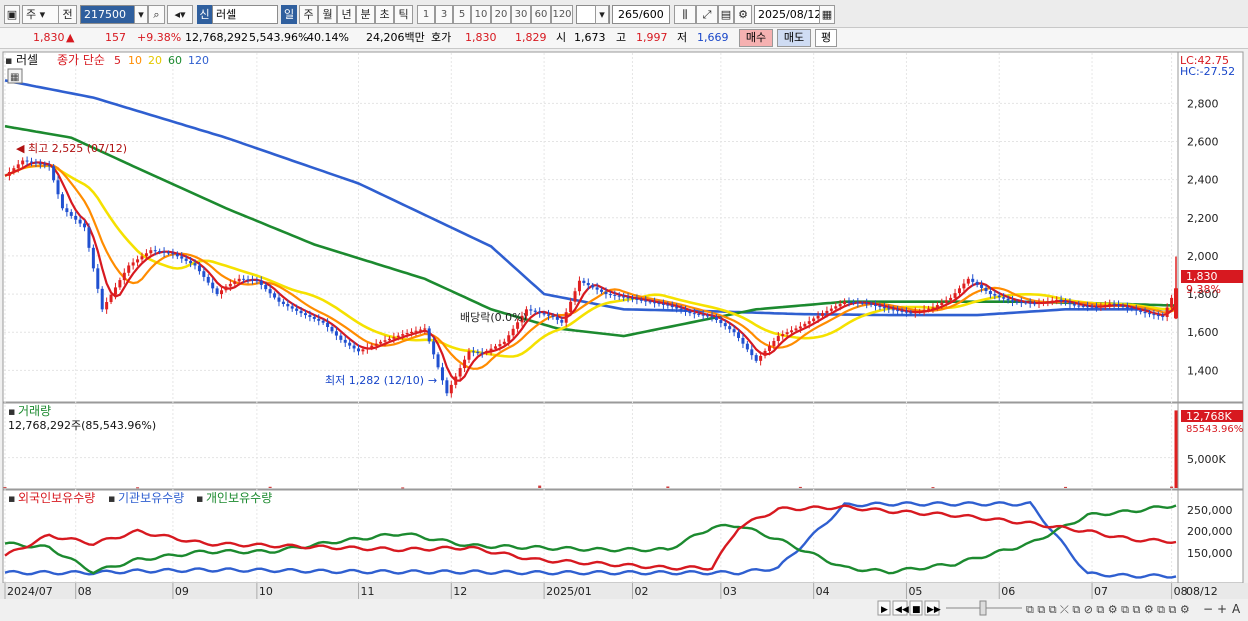 Image resolution: width=1248 pixels, height=621 pixels. I want to click on period-month-button: 월, so click(327, 14).